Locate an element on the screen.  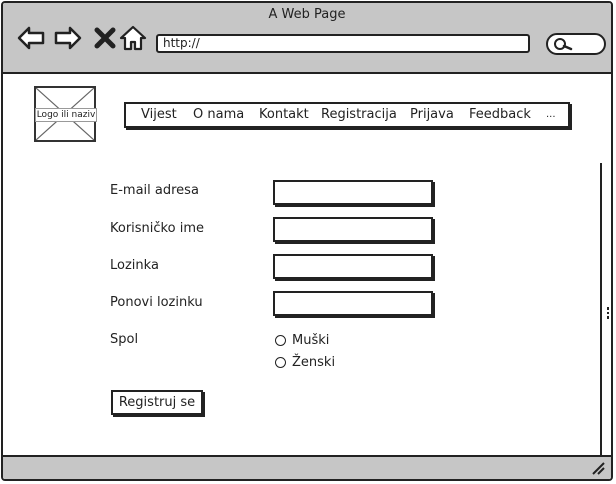
browser-toolbar: A Web Page http:// is located at coordinates (307, 38).